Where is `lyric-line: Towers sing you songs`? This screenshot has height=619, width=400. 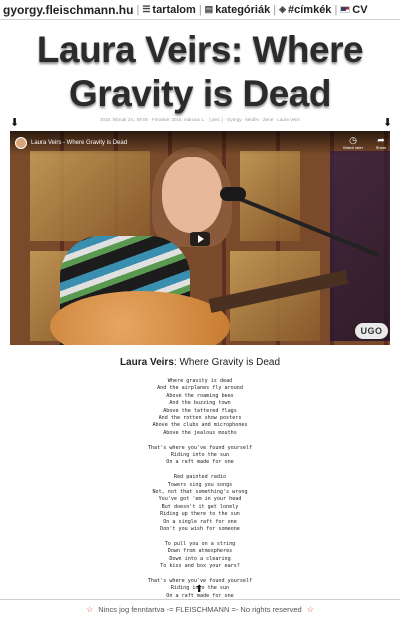 lyric-line: Towers sing you songs is located at coordinates (200, 484).